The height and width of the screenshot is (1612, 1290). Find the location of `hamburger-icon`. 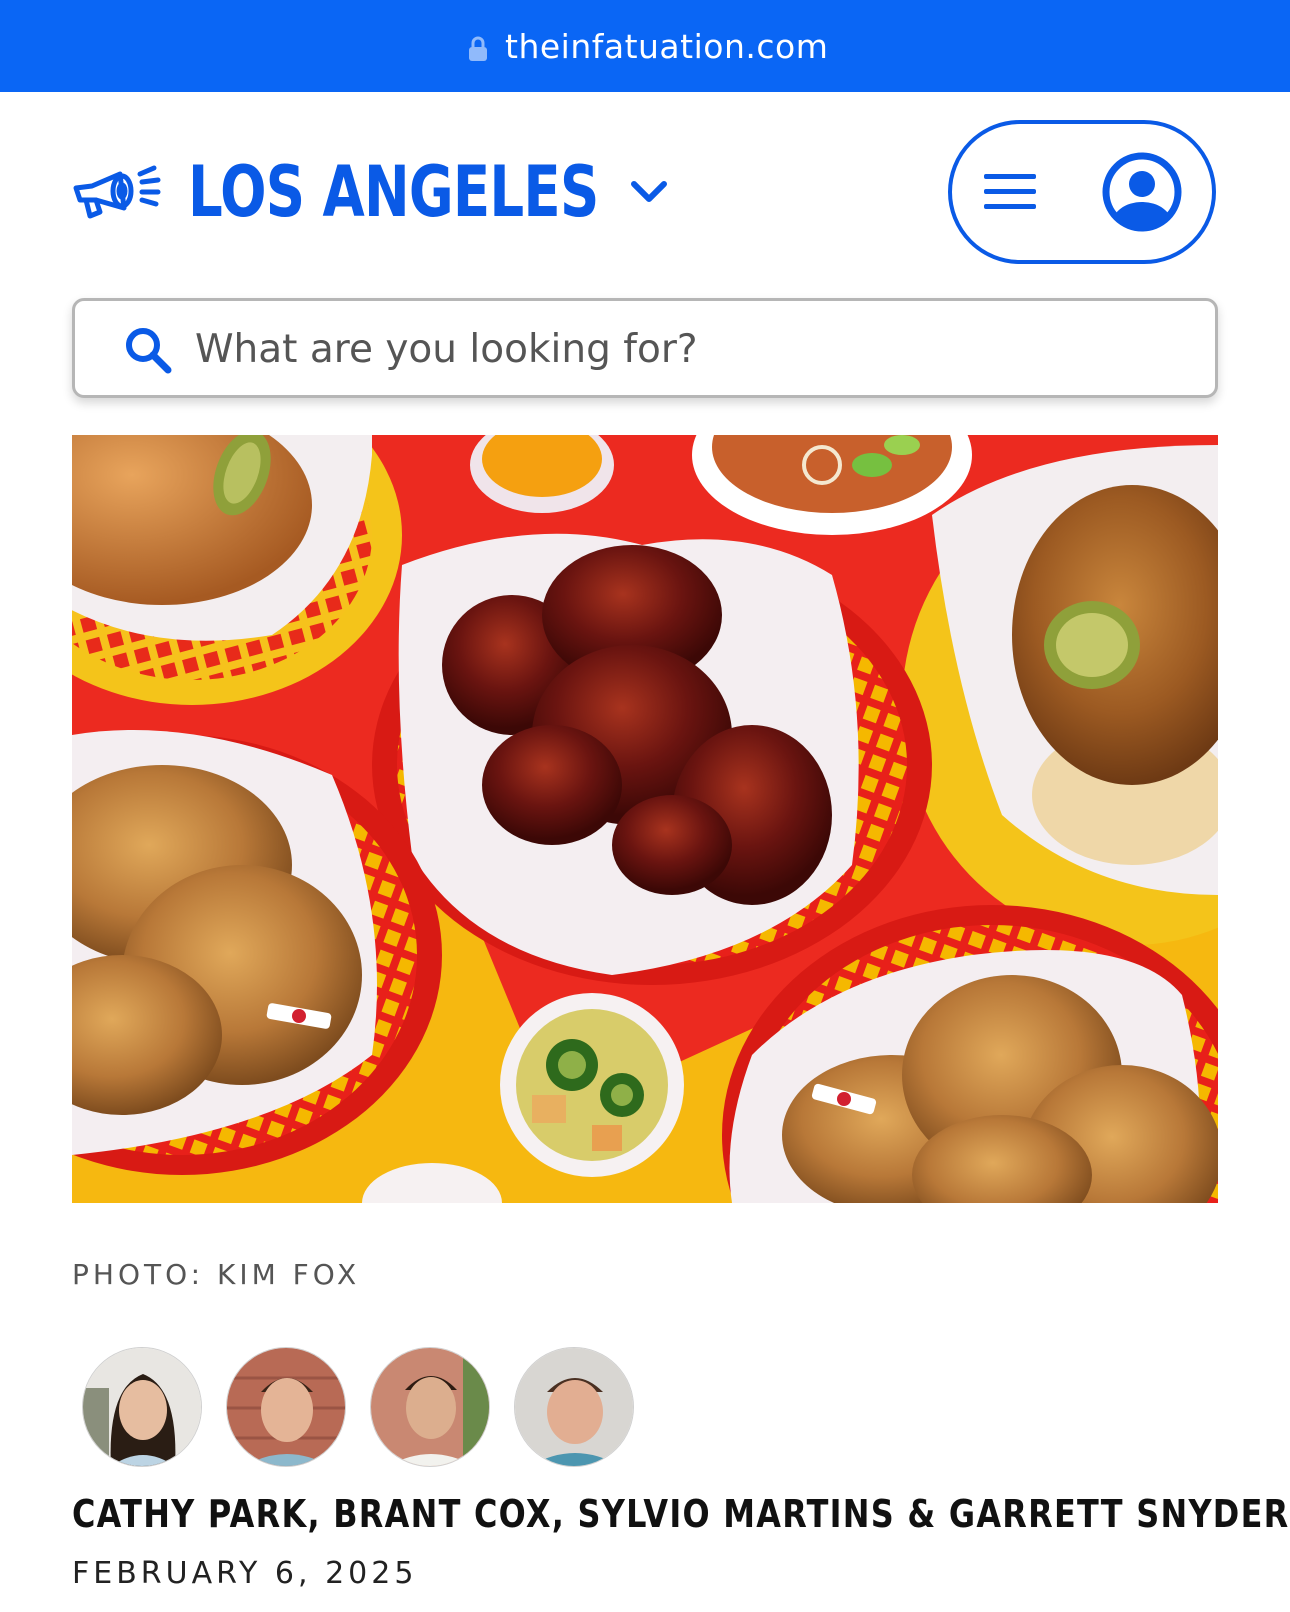

hamburger-icon is located at coordinates (1010, 192).